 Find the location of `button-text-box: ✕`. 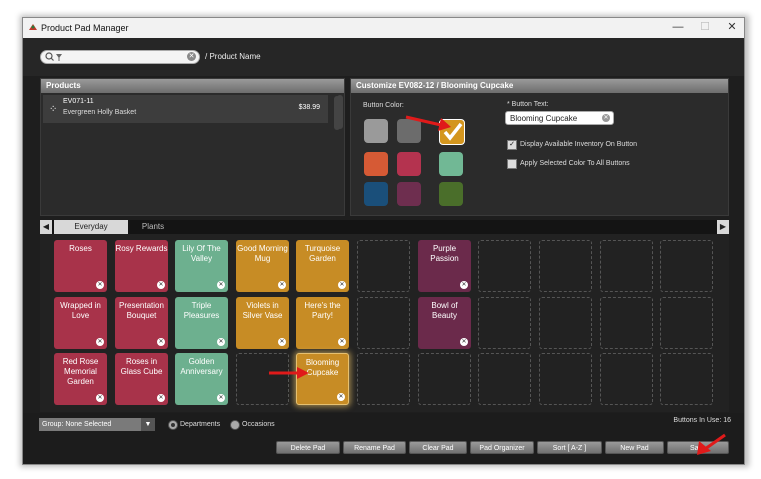

button-text-box: ✕ is located at coordinates (559, 118).